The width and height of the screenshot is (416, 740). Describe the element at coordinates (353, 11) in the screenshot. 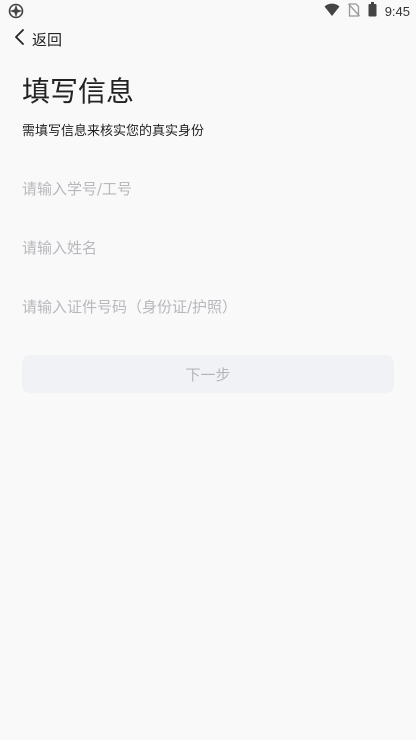

I see `no-sim-icon` at that location.